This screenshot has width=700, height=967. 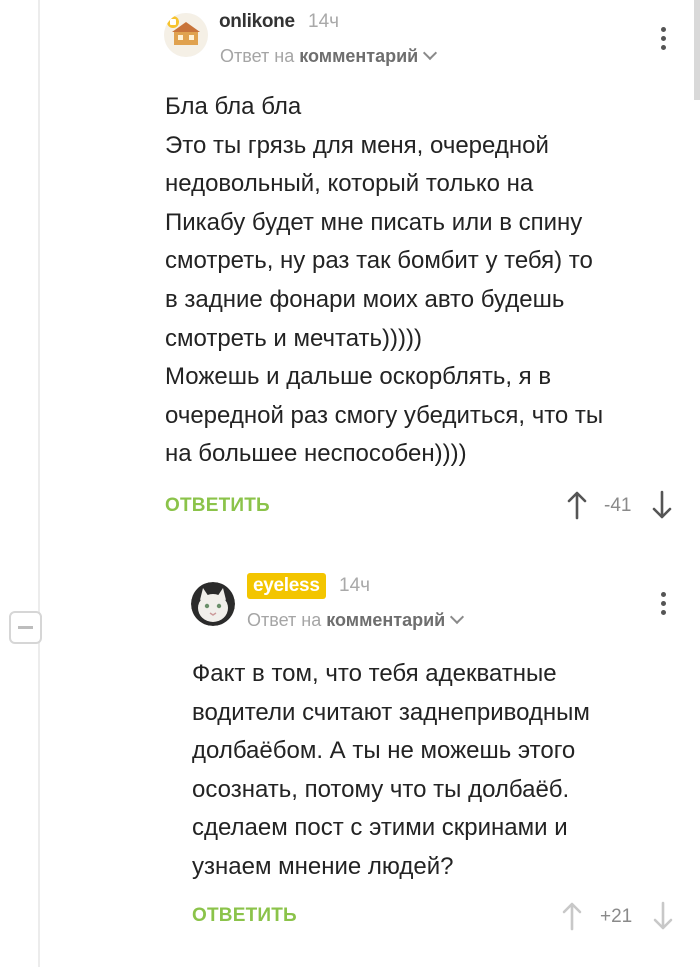 I want to click on thread-line, so click(x=39, y=483).